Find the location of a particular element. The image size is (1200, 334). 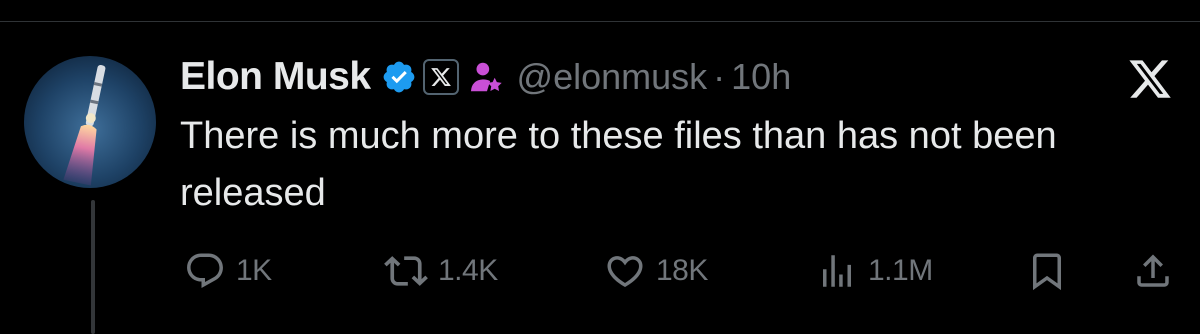

views-icon is located at coordinates (837, 271).